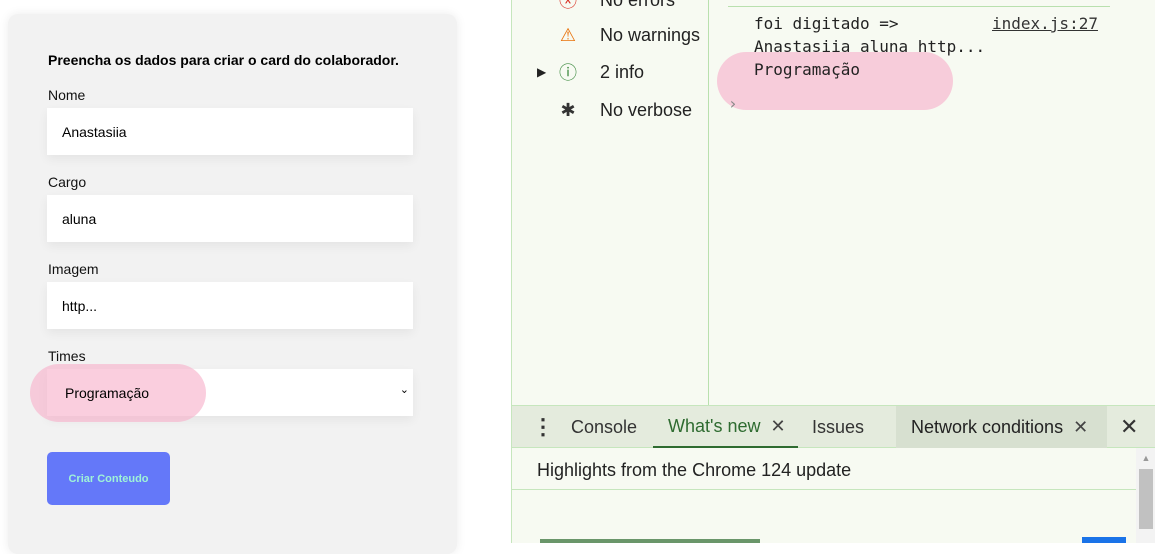  What do you see at coordinates (568, 109) in the screenshot?
I see `bug-icon: ✱` at bounding box center [568, 109].